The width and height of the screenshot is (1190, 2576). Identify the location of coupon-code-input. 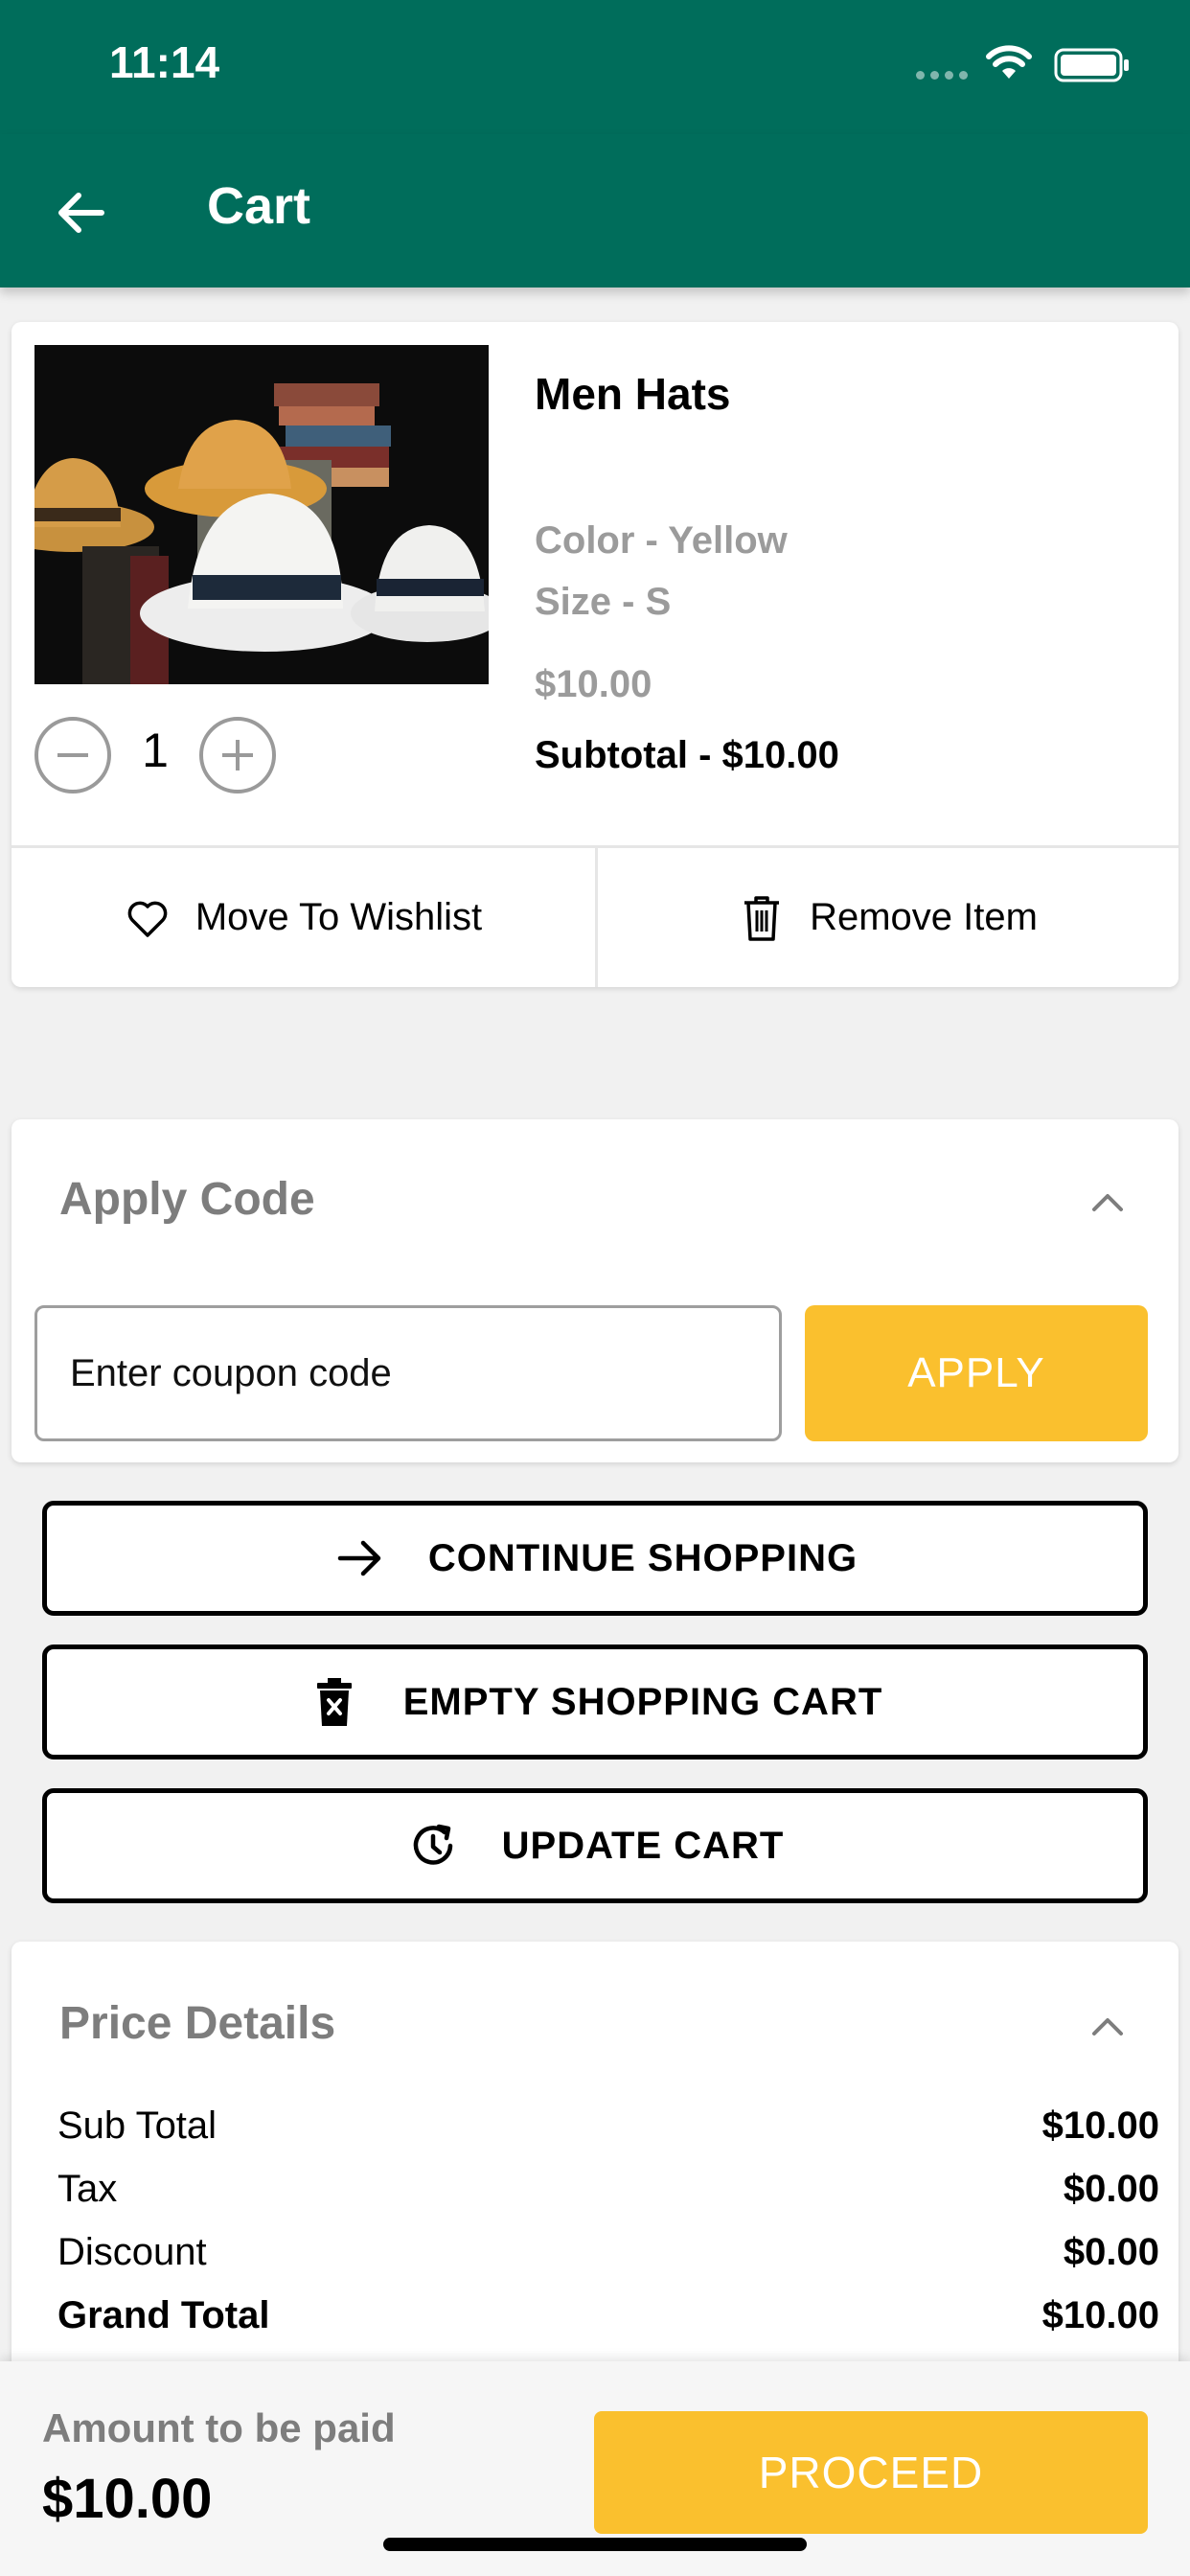
(408, 1373).